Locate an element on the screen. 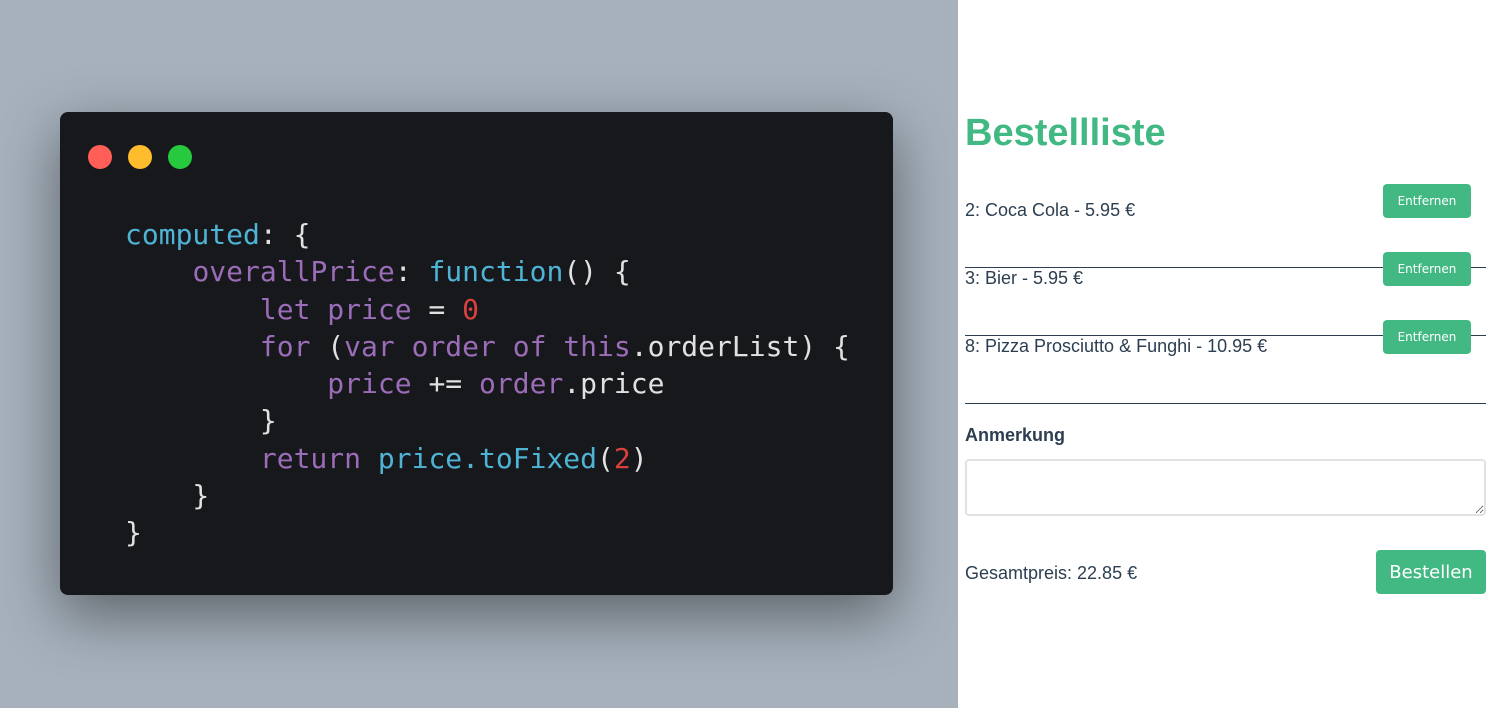  code-line: for (var order of this.orderList) { is located at coordinates (487, 346).